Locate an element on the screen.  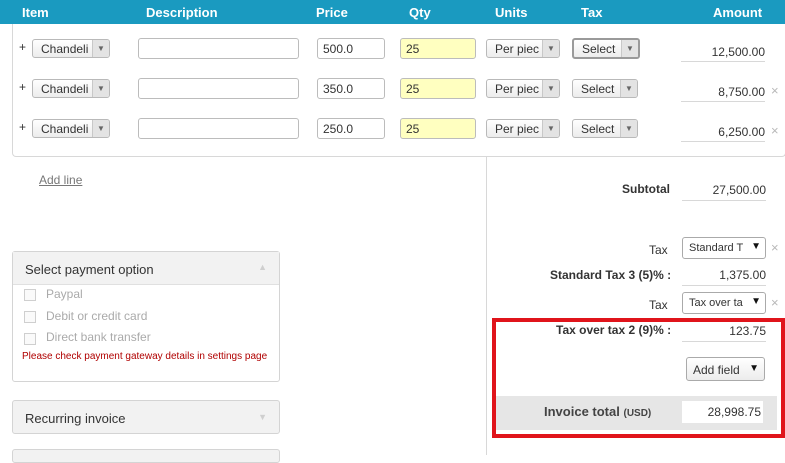
add-field-button: Add field ▼ is located at coordinates (725, 369).